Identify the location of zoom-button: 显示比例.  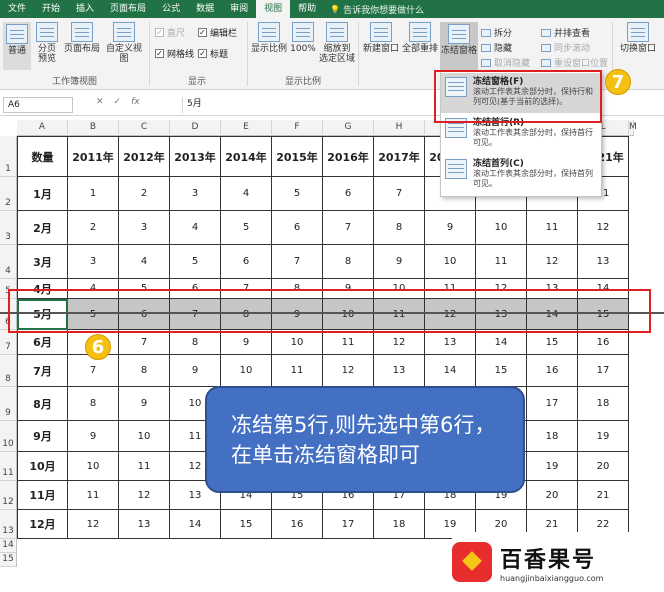
(269, 38).